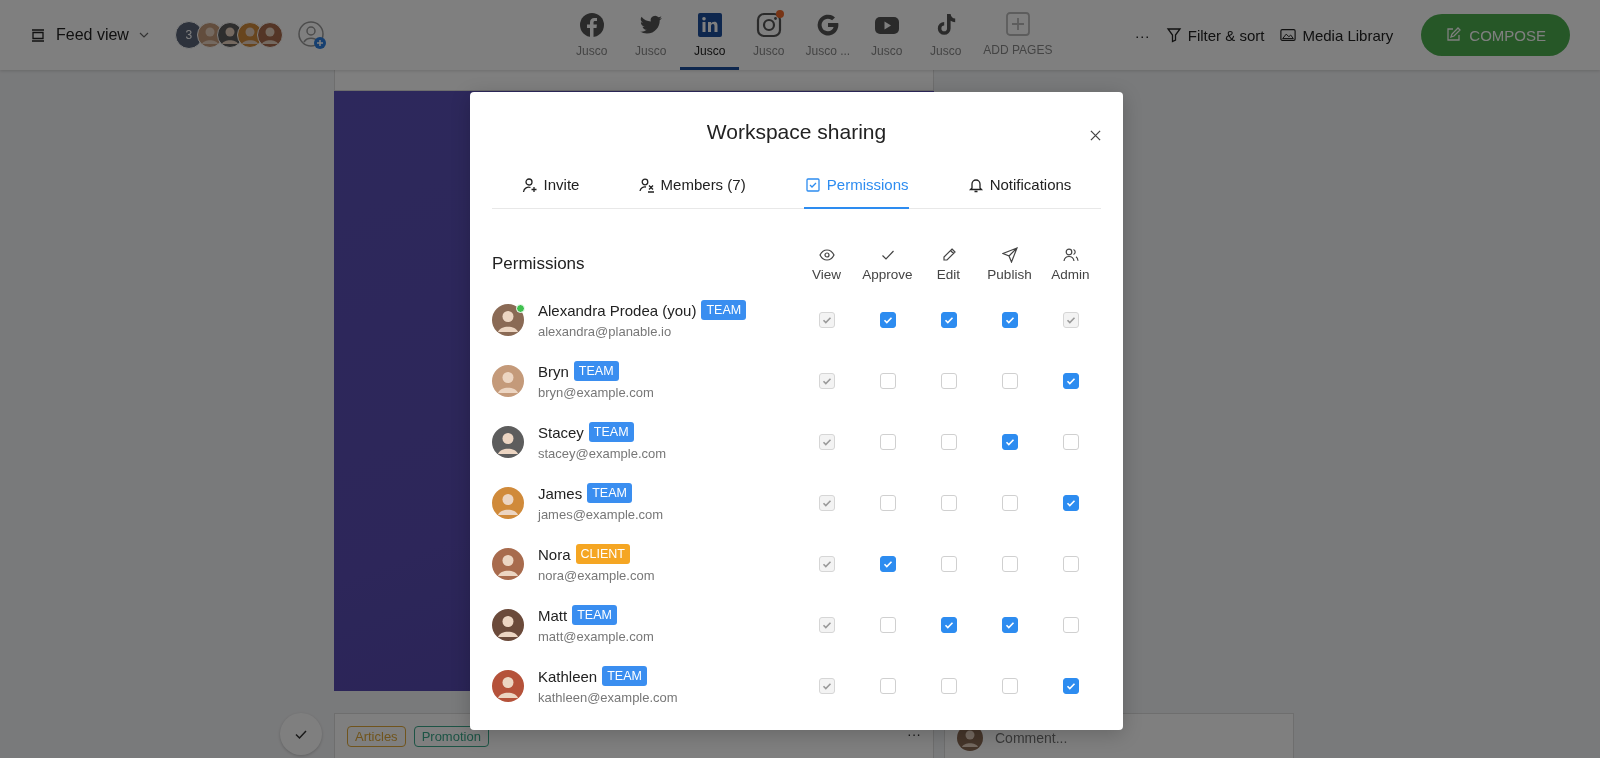 Image resolution: width=1600 pixels, height=758 pixels. I want to click on member-name: Alexandra Prodea (you), so click(617, 310).